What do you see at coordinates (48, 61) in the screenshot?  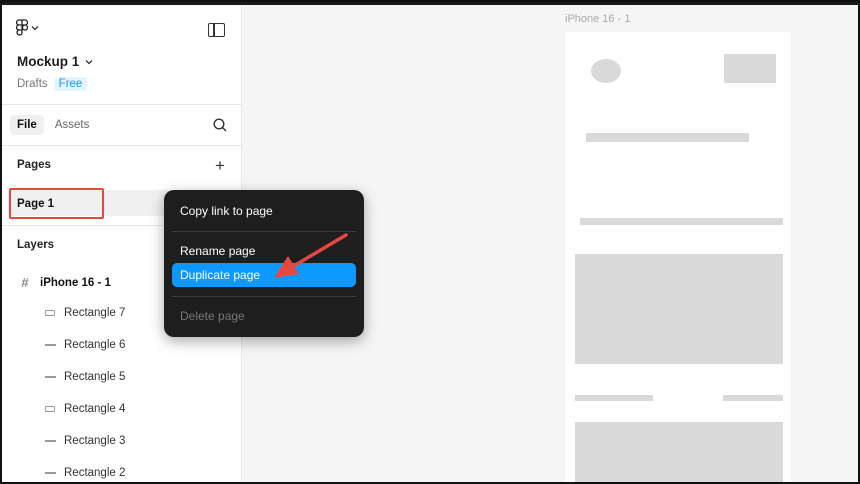 I see `file-title-label: Mockup 1` at bounding box center [48, 61].